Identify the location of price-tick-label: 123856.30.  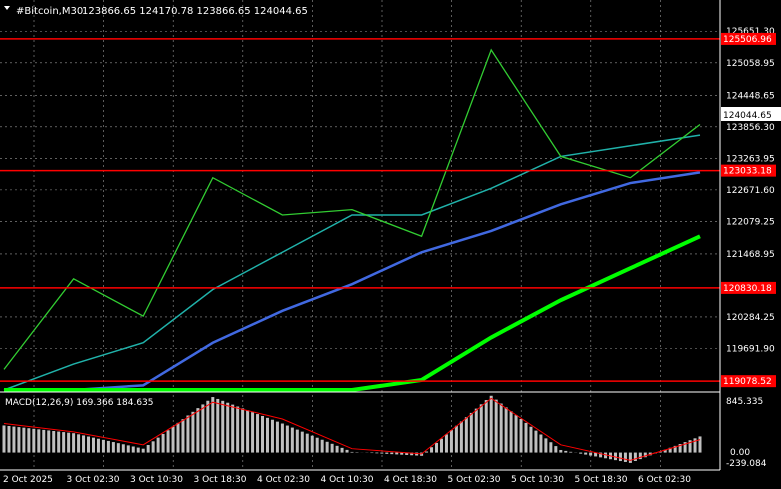
(750, 128).